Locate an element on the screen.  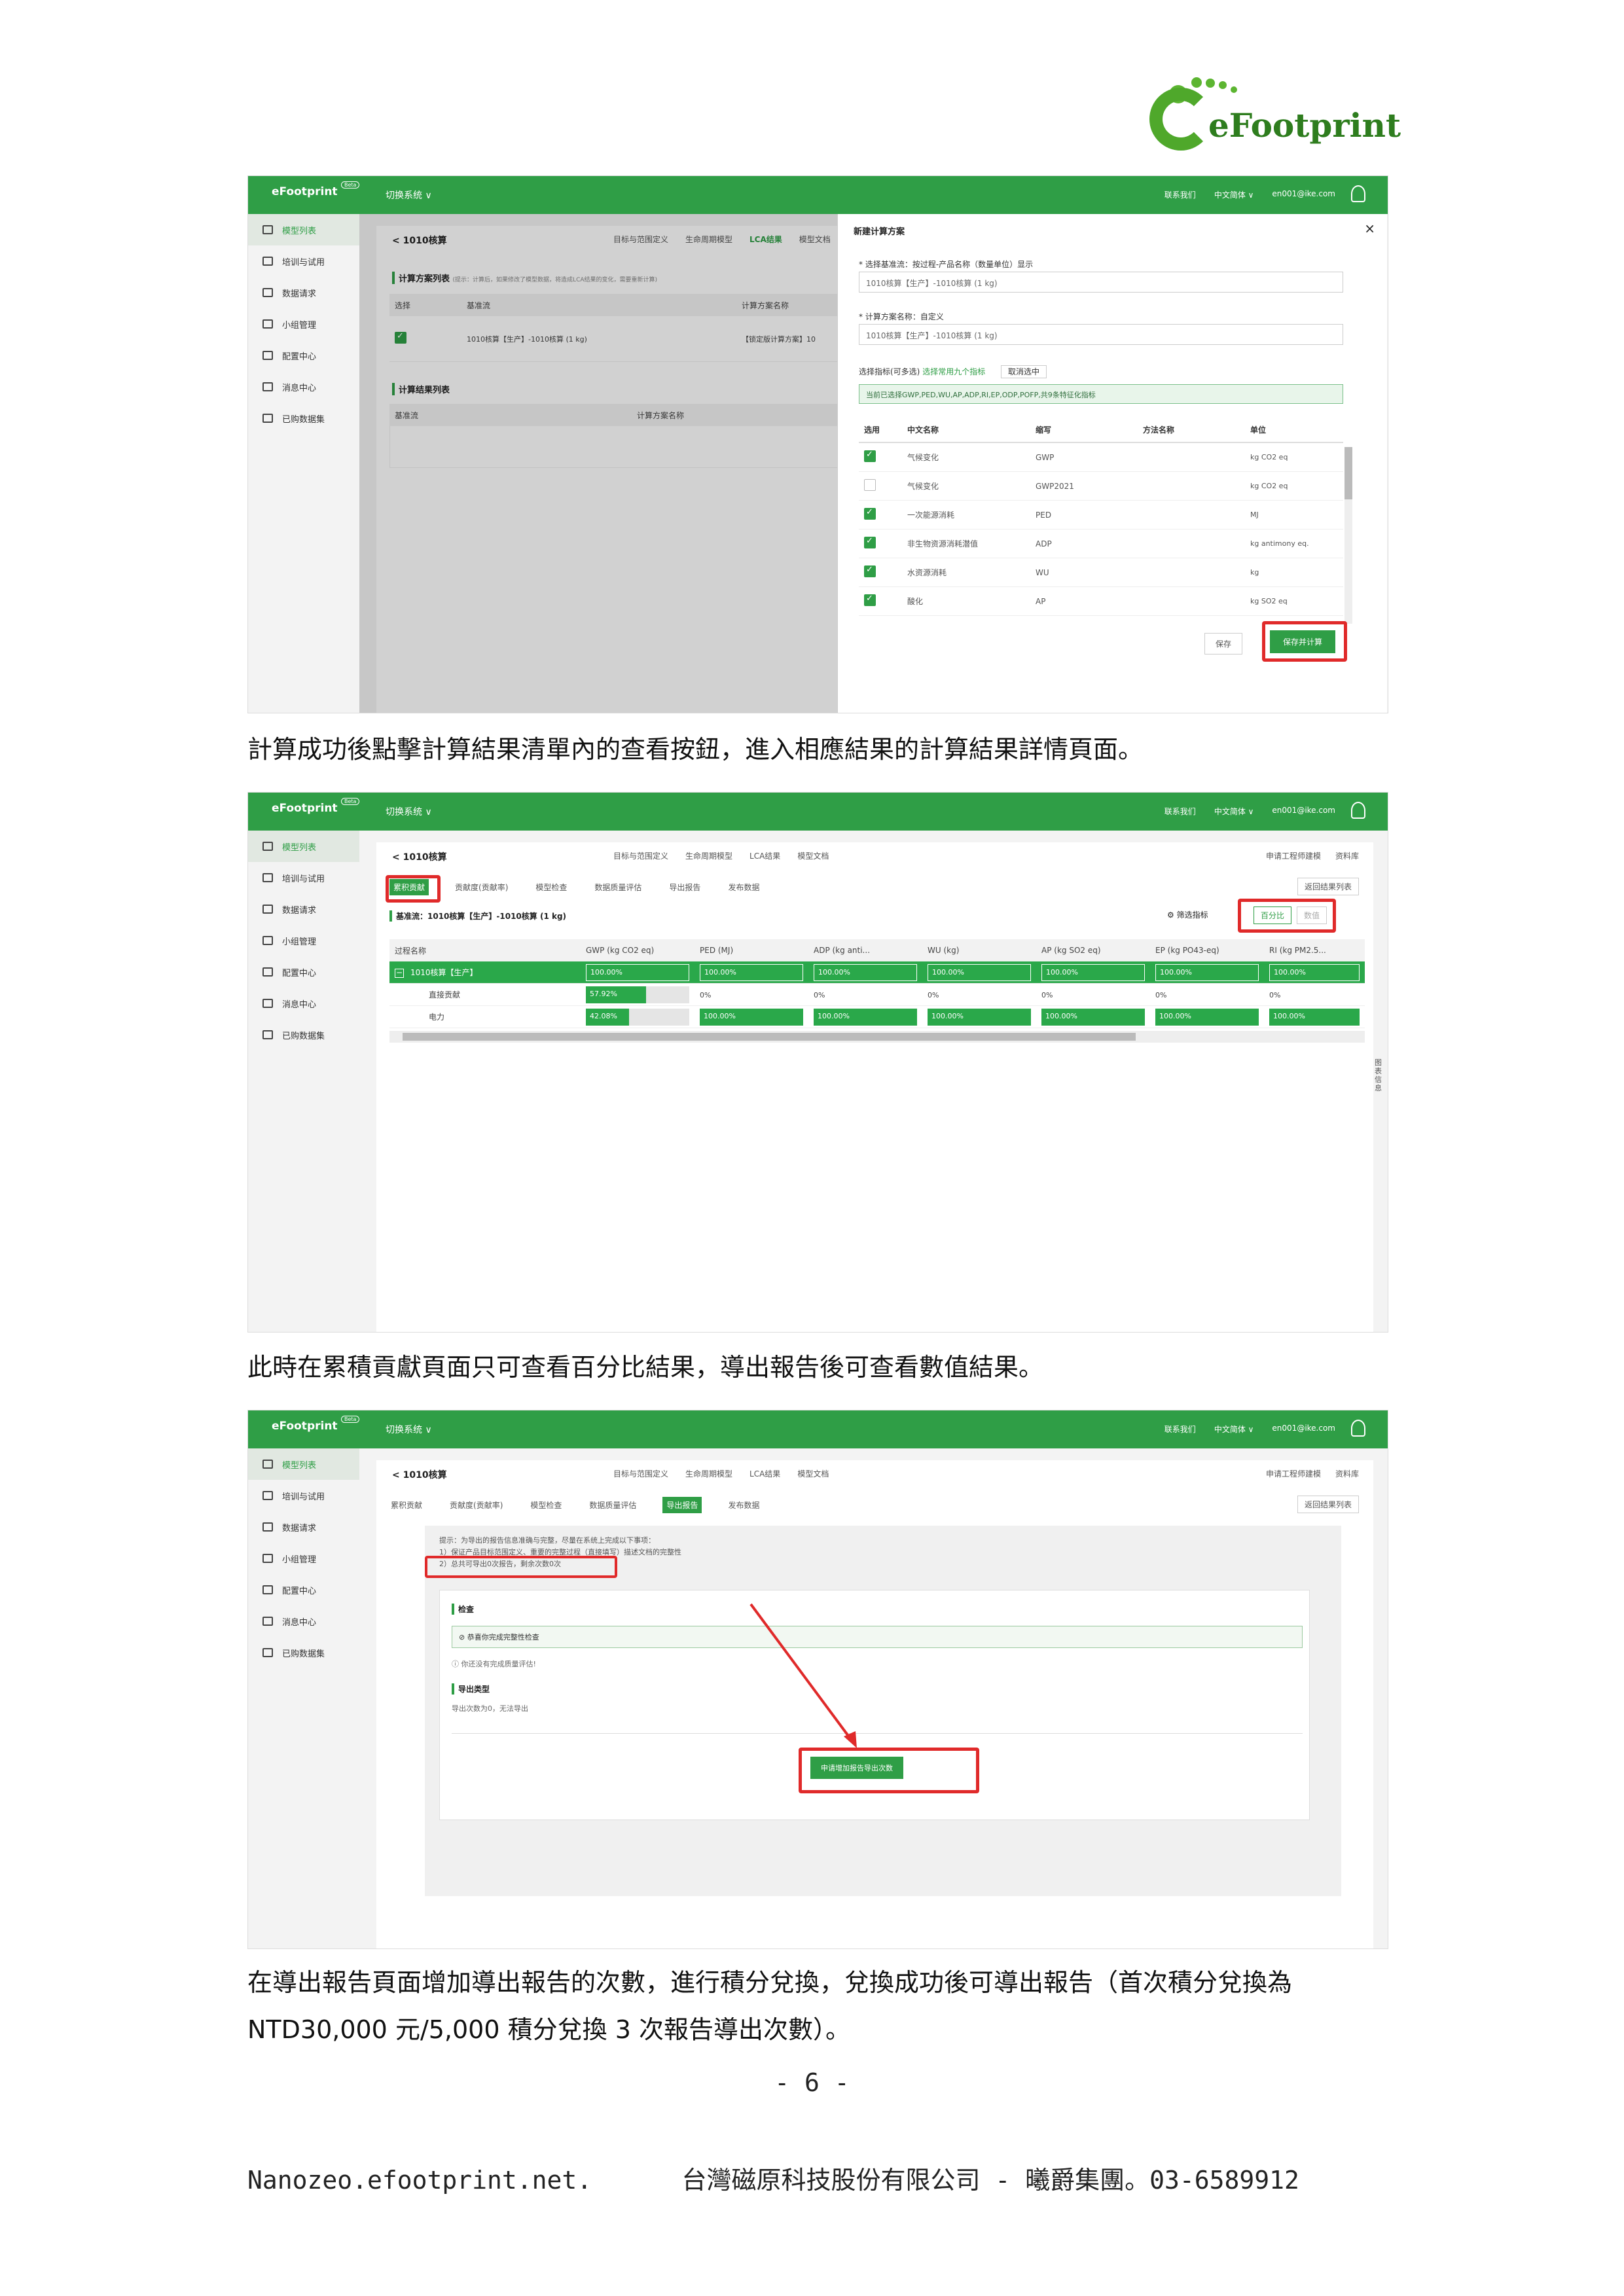
process-name: 直接贡献 is located at coordinates (485, 995).